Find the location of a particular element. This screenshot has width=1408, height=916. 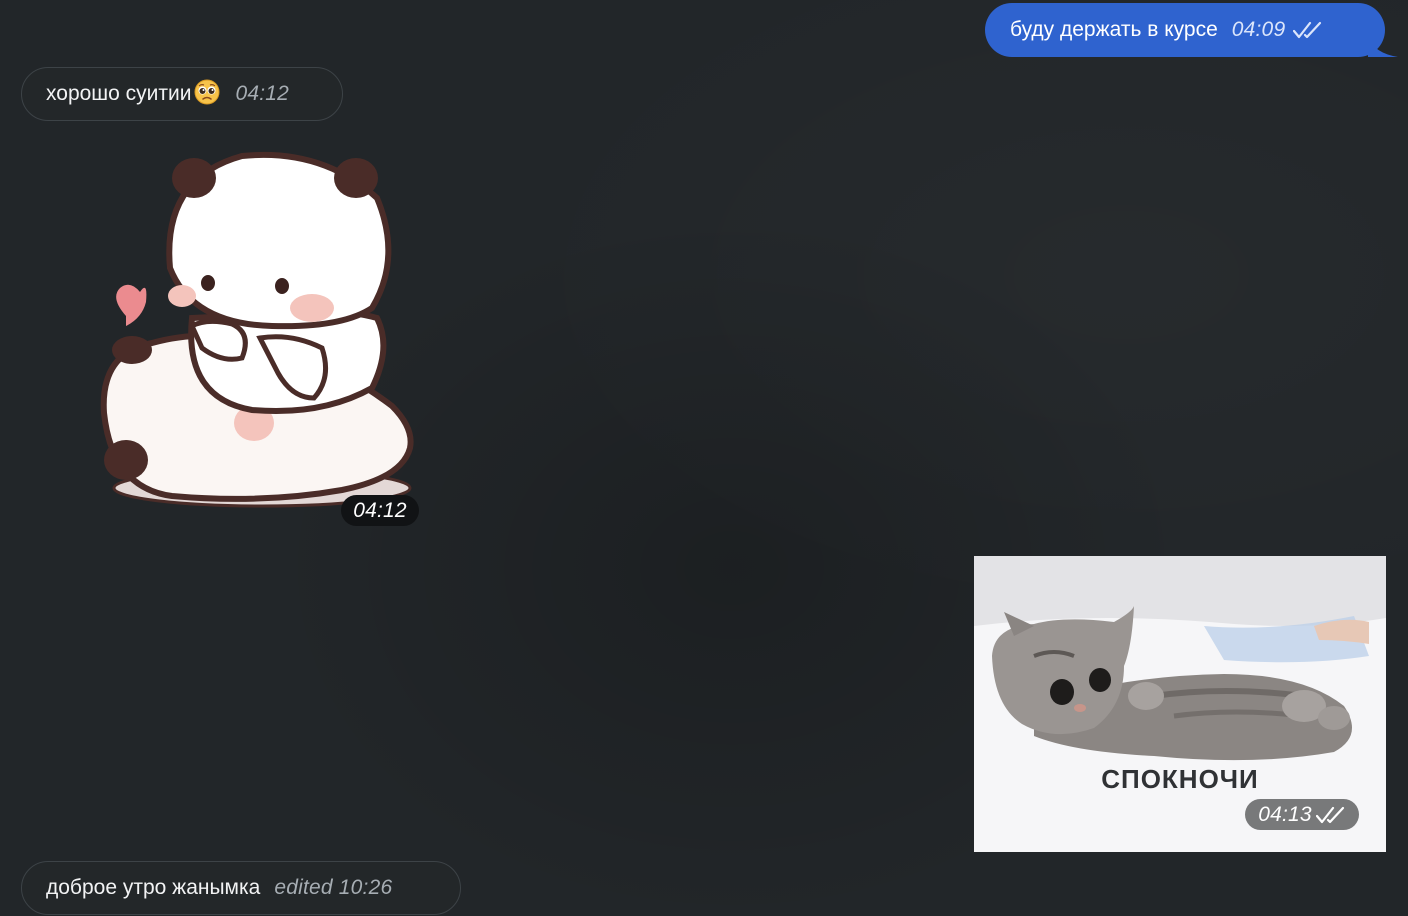

incoming-message: доброе утро жанымка edited 10:26 is located at coordinates (241, 888).